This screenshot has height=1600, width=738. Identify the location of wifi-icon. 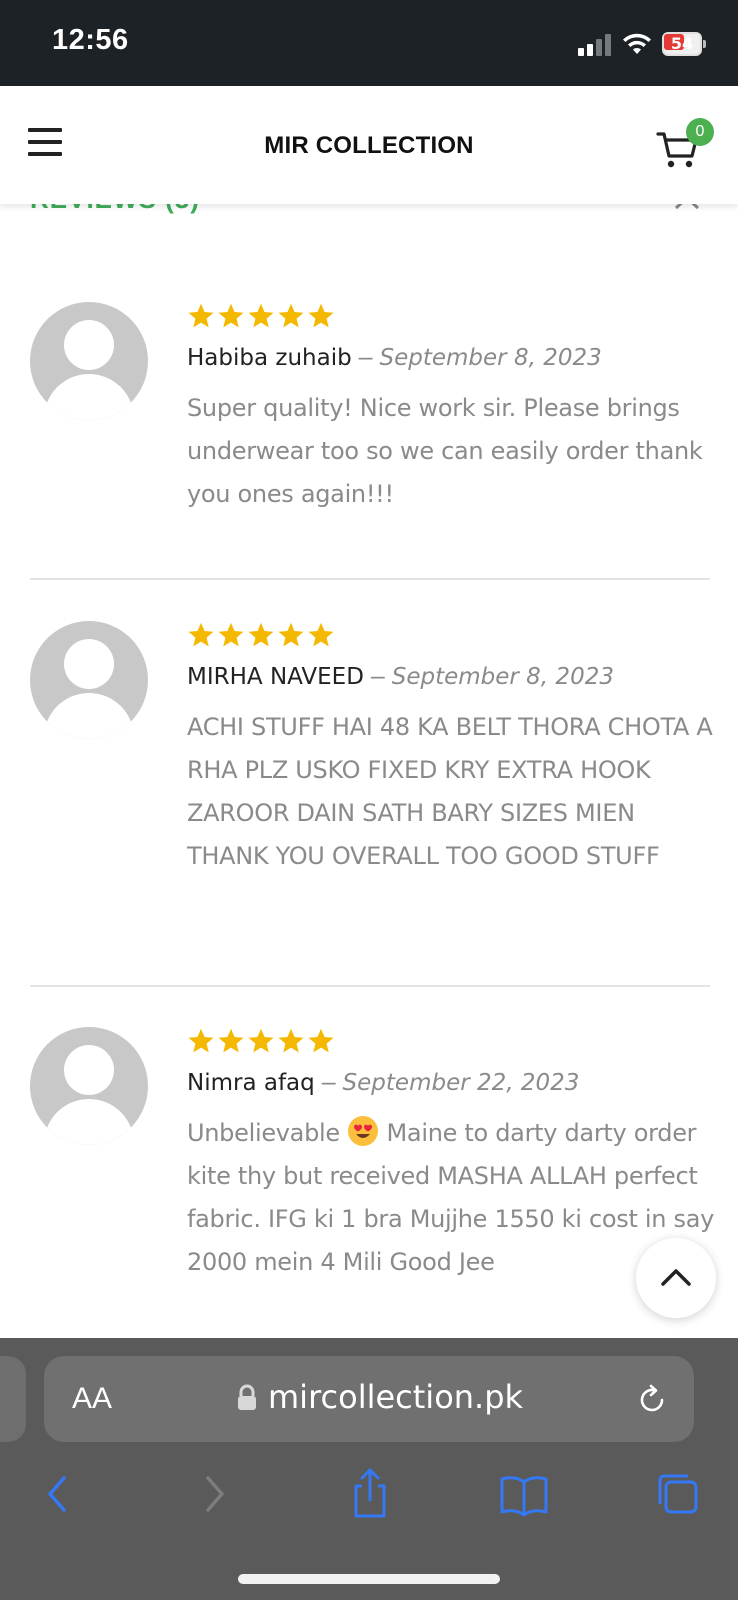
(637, 43).